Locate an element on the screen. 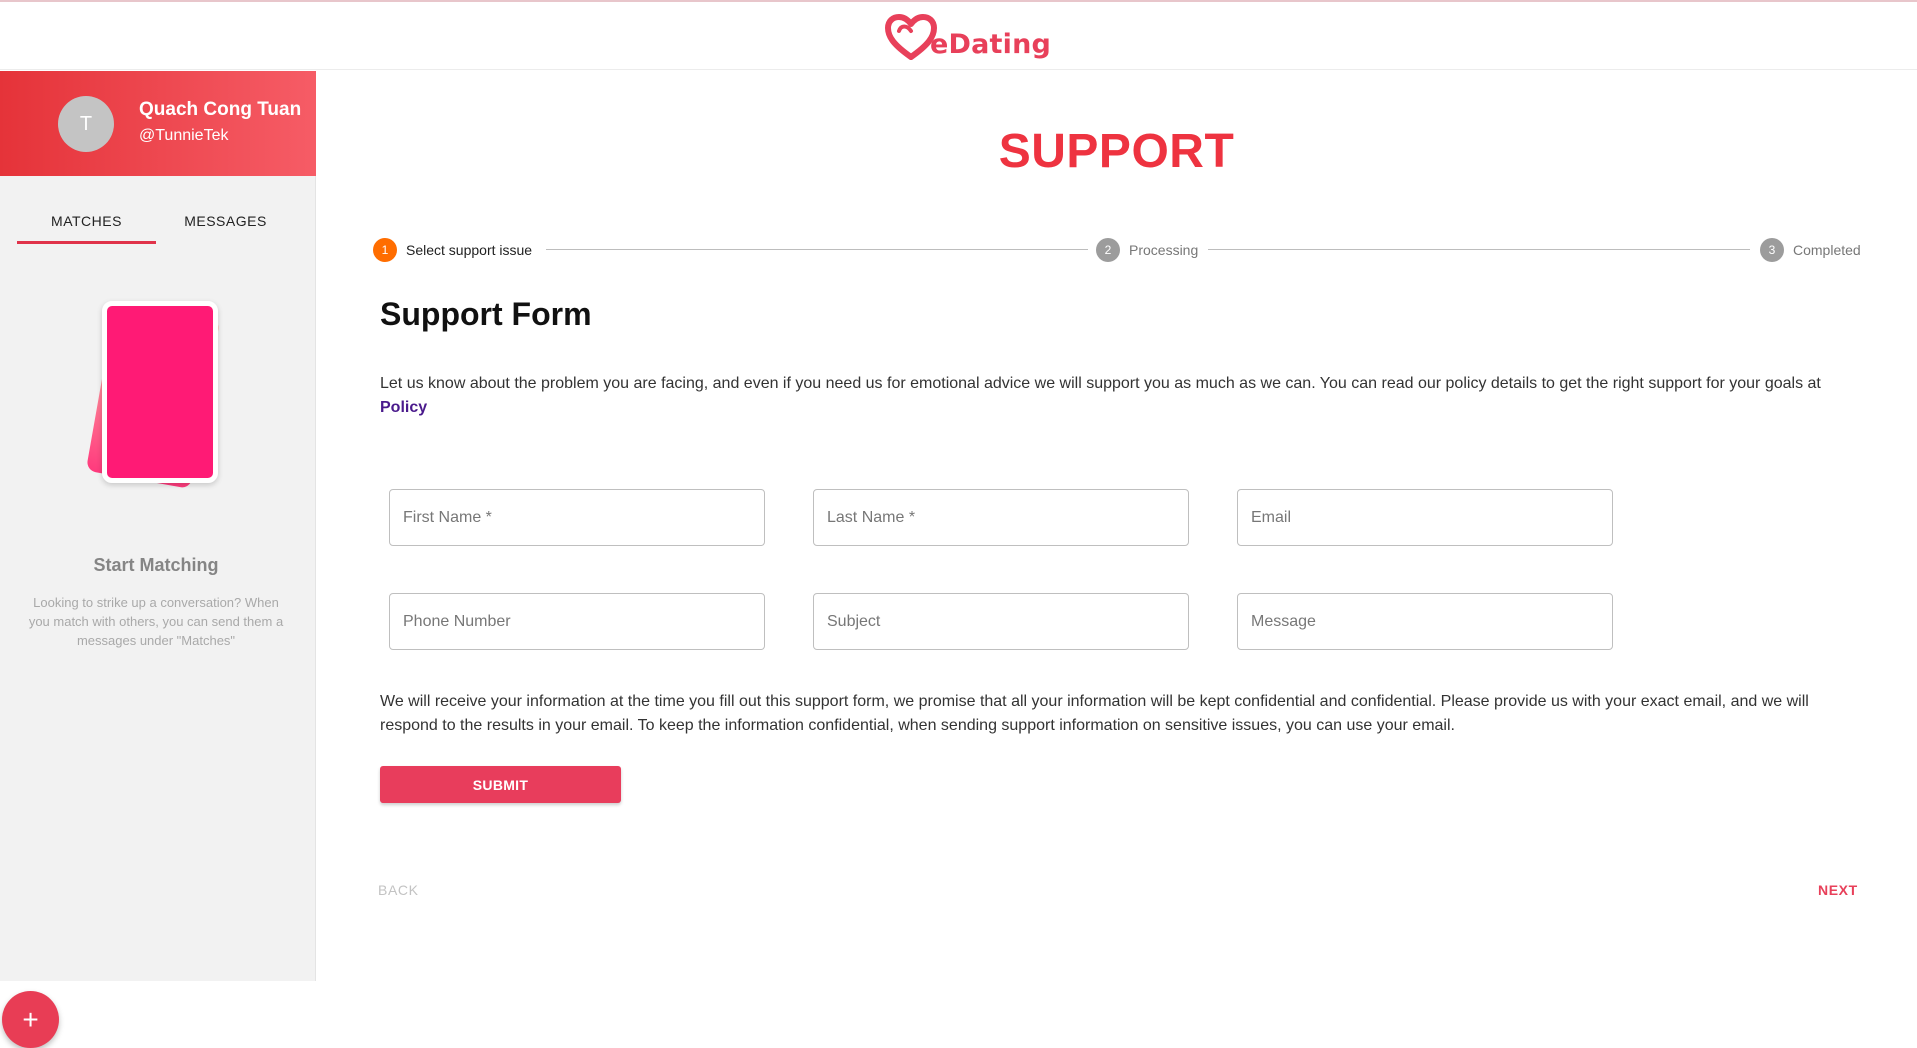 The image size is (1917, 1048). message-field: Message is located at coordinates (1425, 621).